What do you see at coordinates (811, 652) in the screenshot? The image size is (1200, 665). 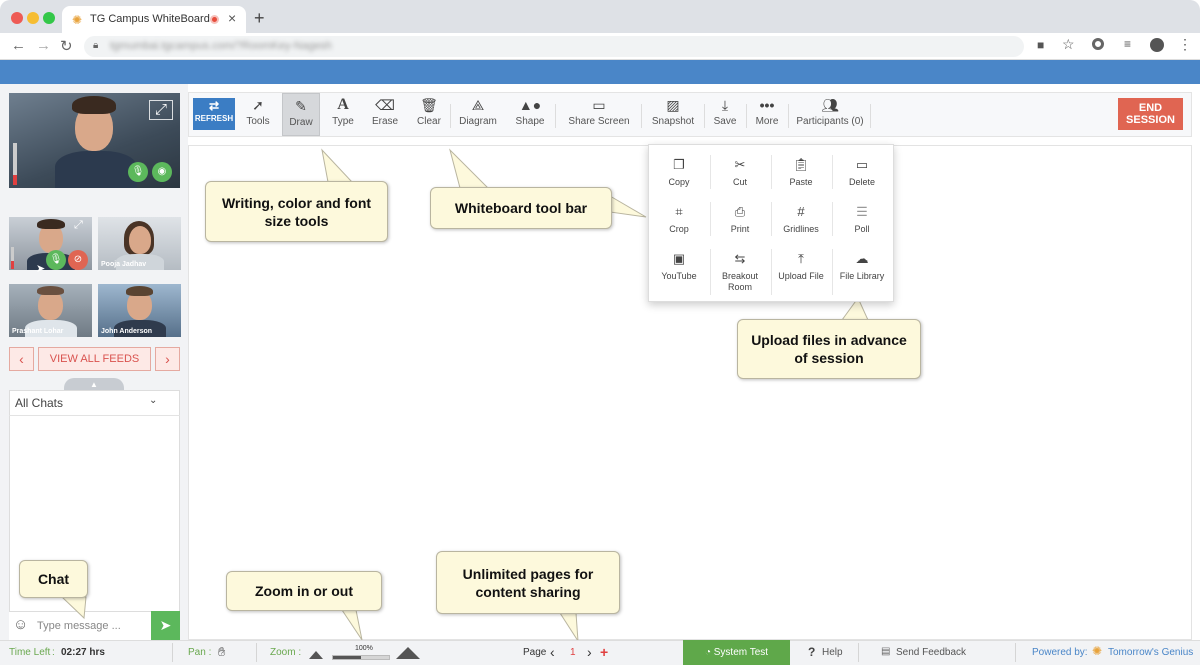 I see `help-icon: ?` at bounding box center [811, 652].